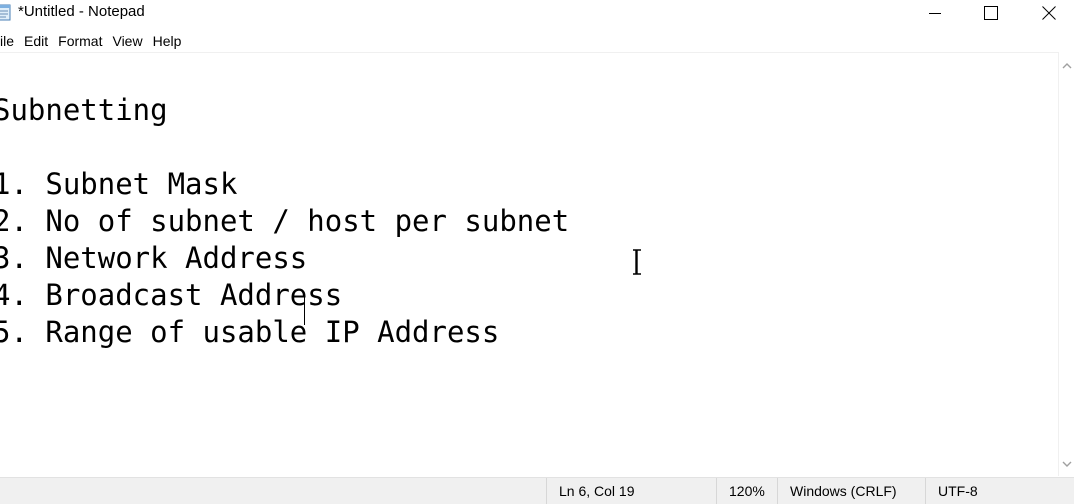 This screenshot has width=1074, height=504. Describe the element at coordinates (632, 491) in the screenshot. I see `cursor-position-status: Ln 6, Col 19` at that location.